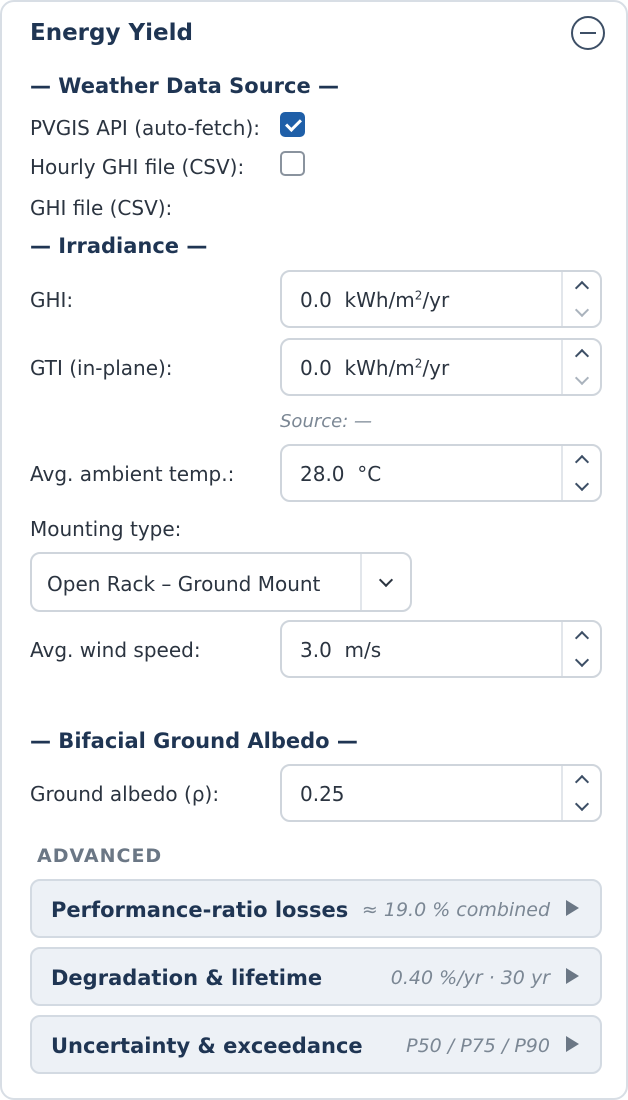 This screenshot has width=628, height=1100. I want to click on weather-section-heading: — Weather Data Source —, so click(185, 86).